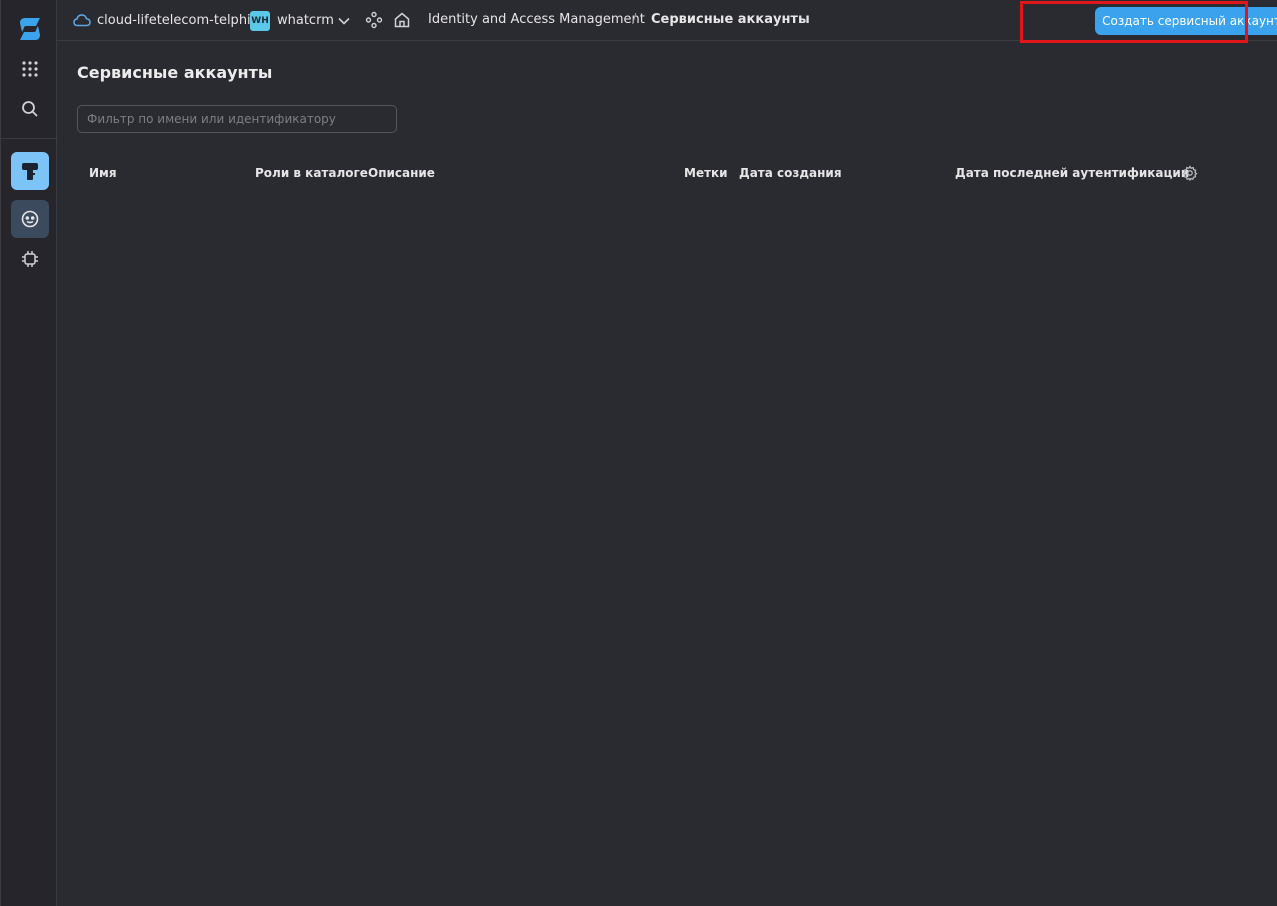  What do you see at coordinates (29, 138) in the screenshot?
I see `rail-divider` at bounding box center [29, 138].